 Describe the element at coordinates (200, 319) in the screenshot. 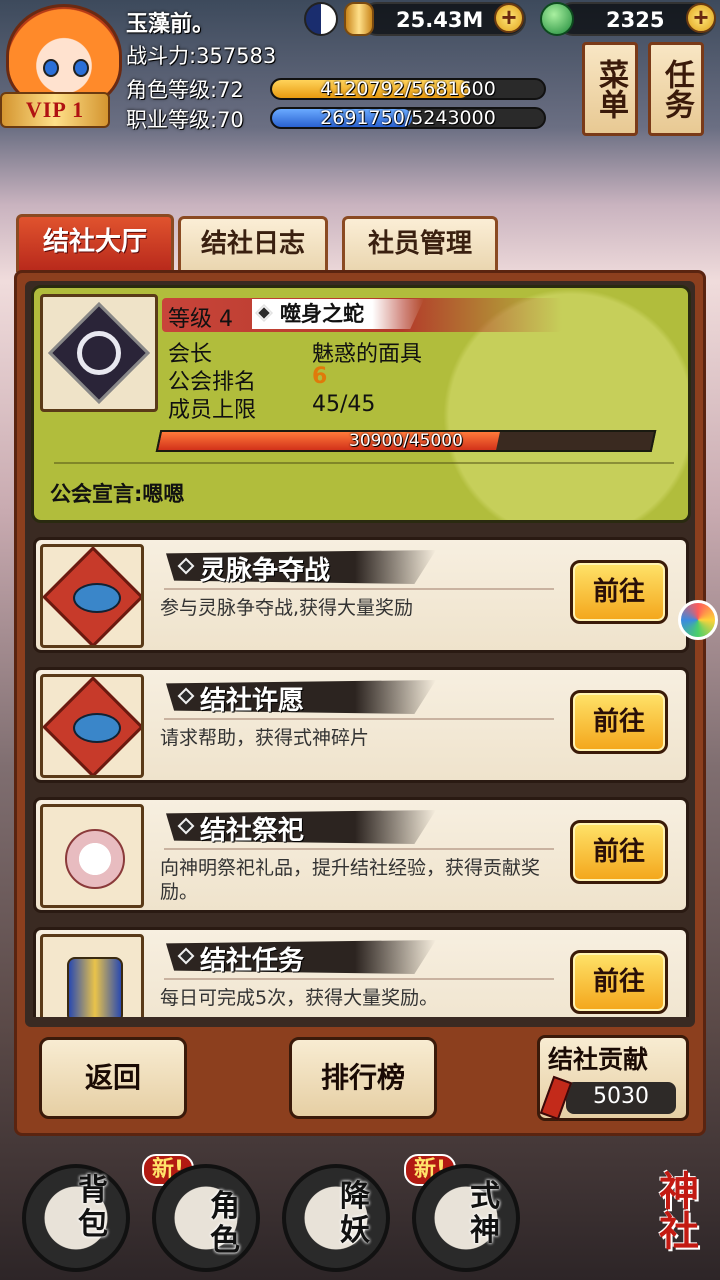

I see `guild-level: 等级 4` at that location.